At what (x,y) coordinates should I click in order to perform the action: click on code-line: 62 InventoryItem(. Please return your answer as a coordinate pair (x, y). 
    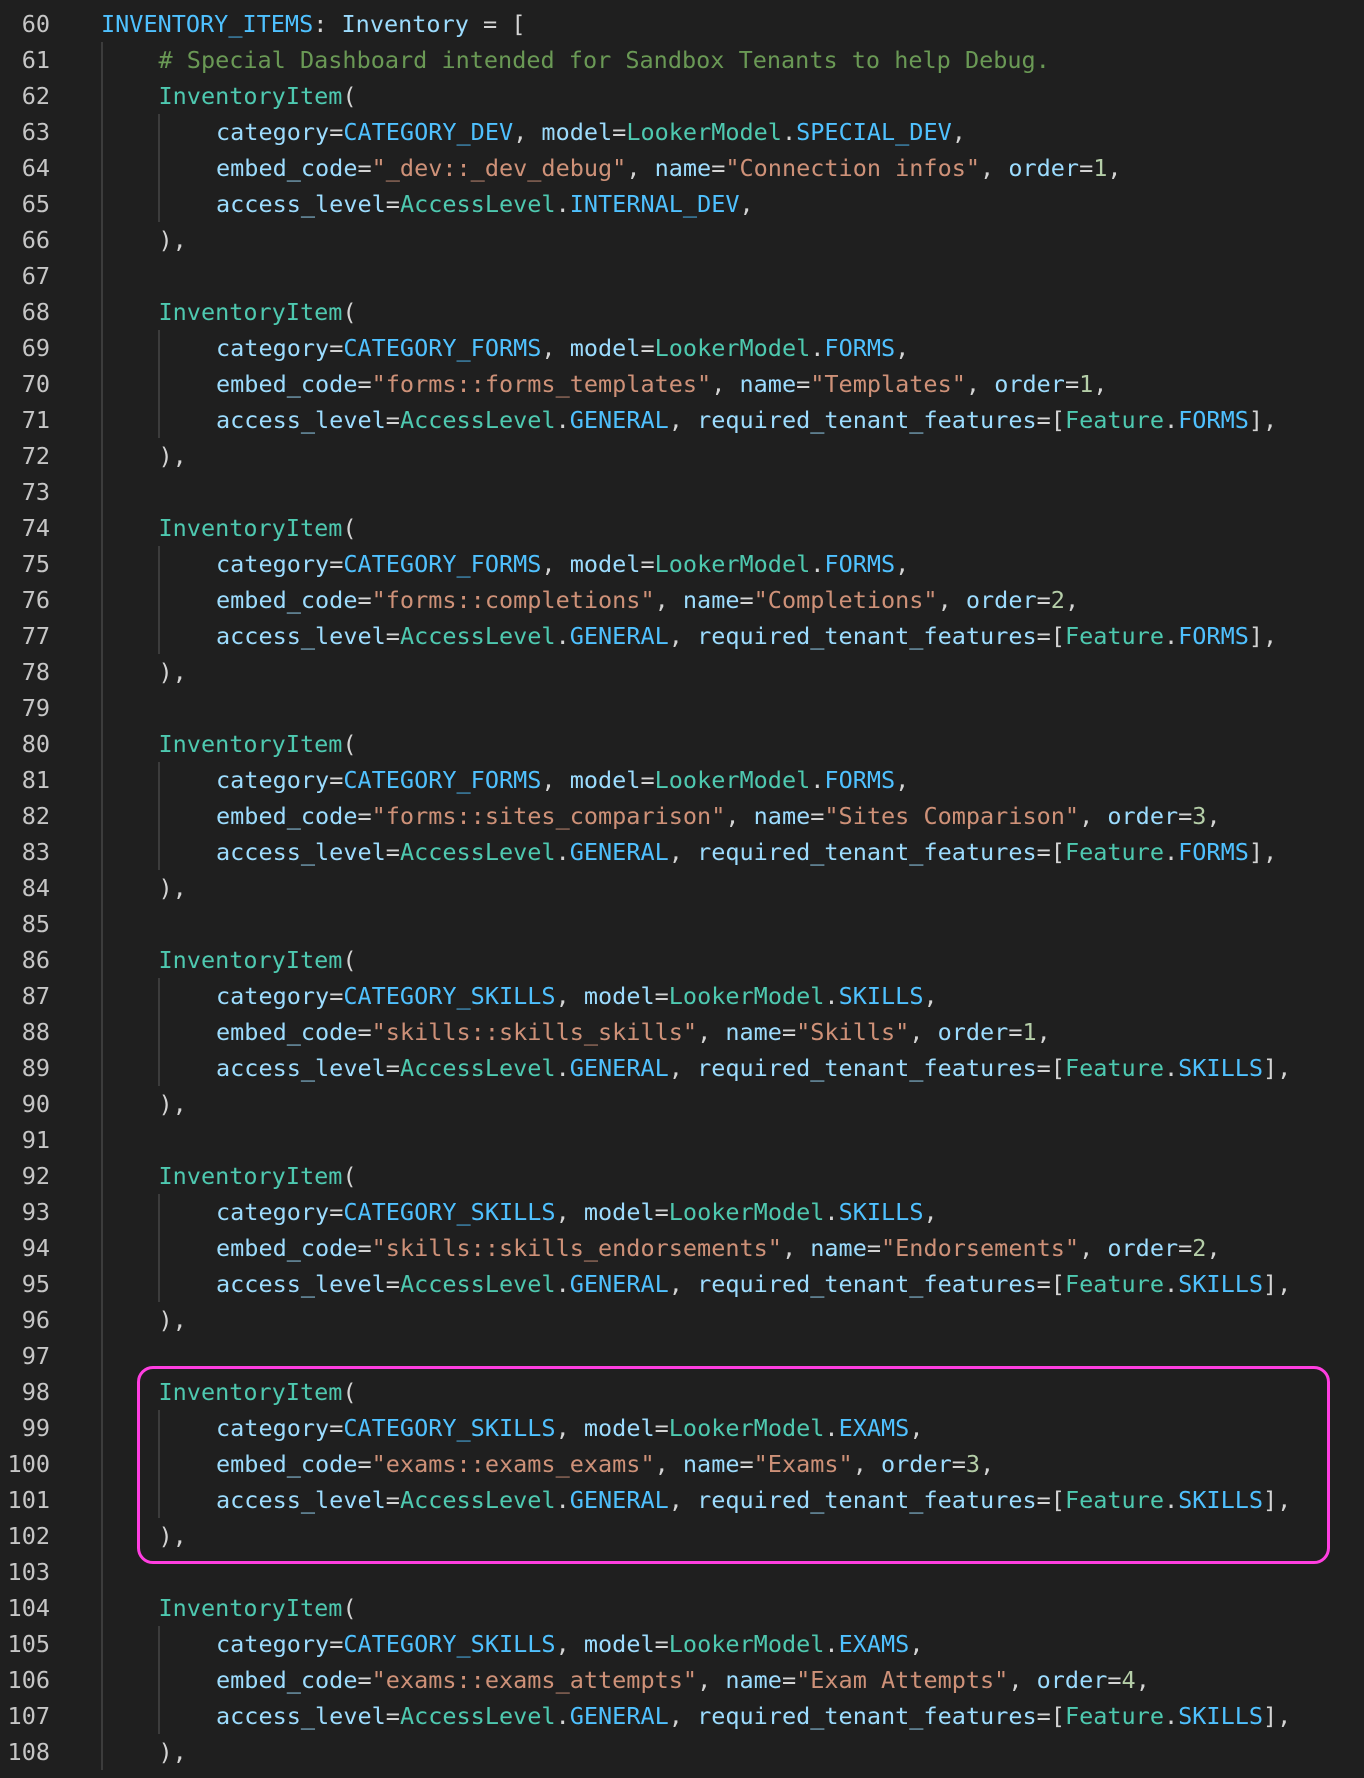
    Looking at the image, I should click on (682, 96).